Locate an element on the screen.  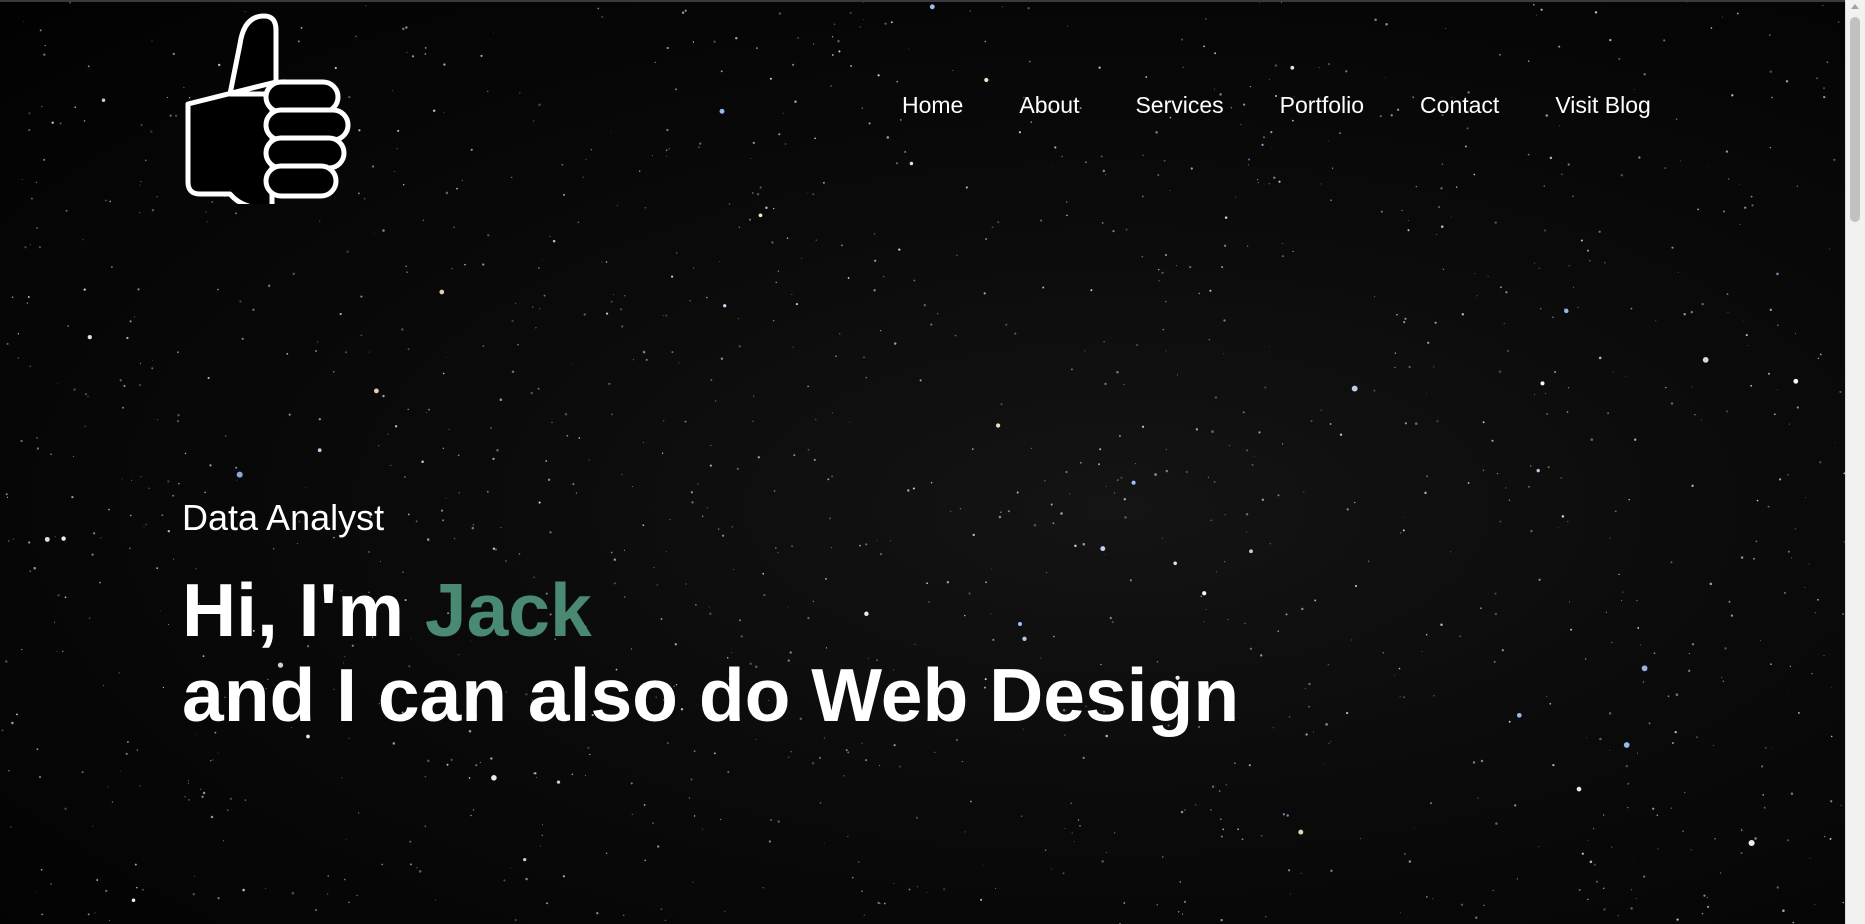
hero-subtitle: Data Analyst is located at coordinates (283, 517).